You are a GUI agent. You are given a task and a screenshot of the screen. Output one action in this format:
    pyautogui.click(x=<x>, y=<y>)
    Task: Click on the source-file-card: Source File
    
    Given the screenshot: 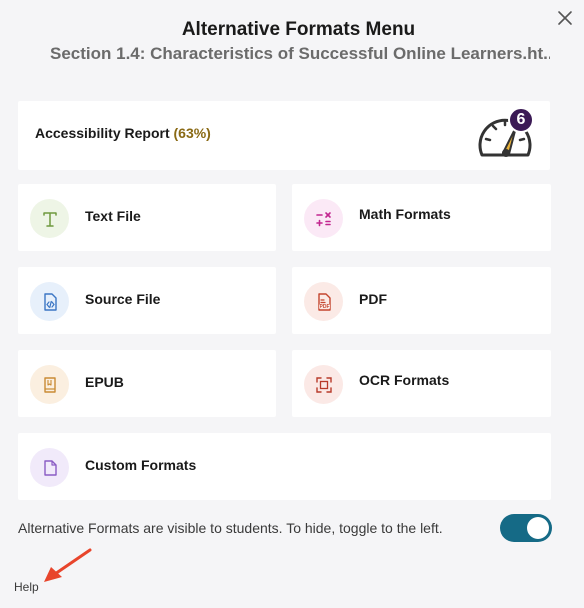 What is the action you would take?
    pyautogui.click(x=147, y=300)
    